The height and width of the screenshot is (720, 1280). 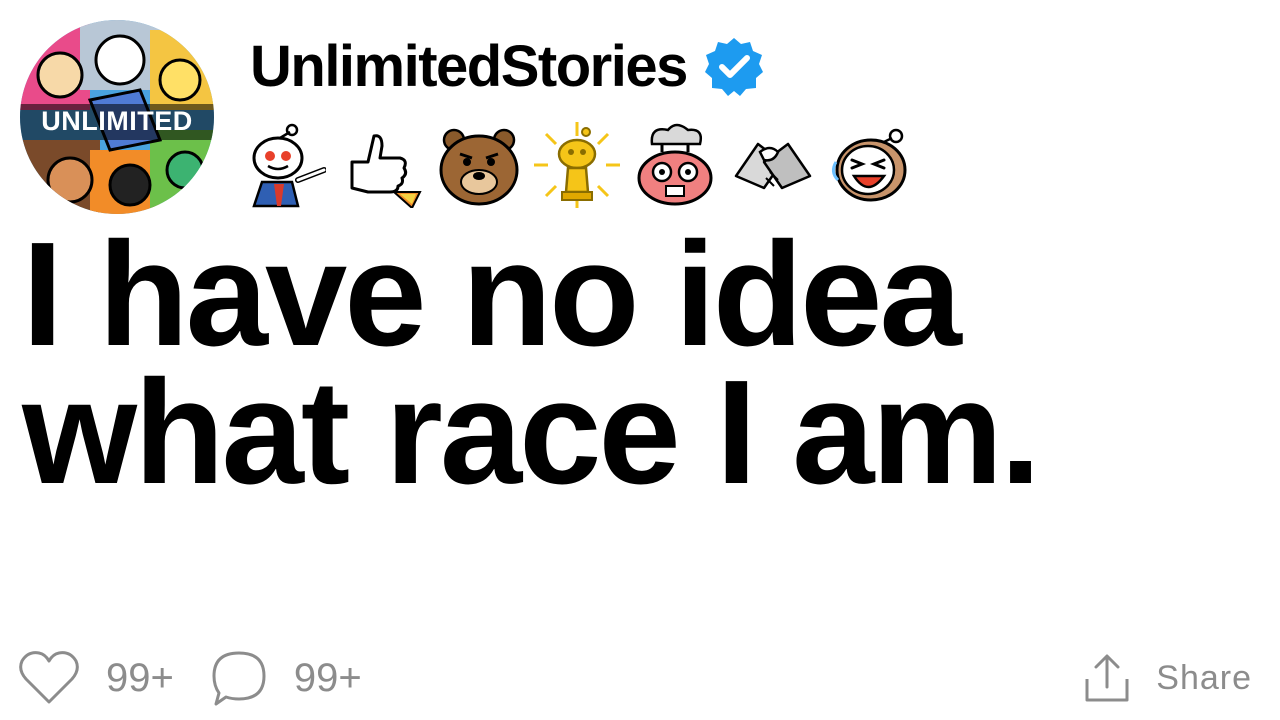 I want to click on bear-award-icon, so click(x=479, y=167).